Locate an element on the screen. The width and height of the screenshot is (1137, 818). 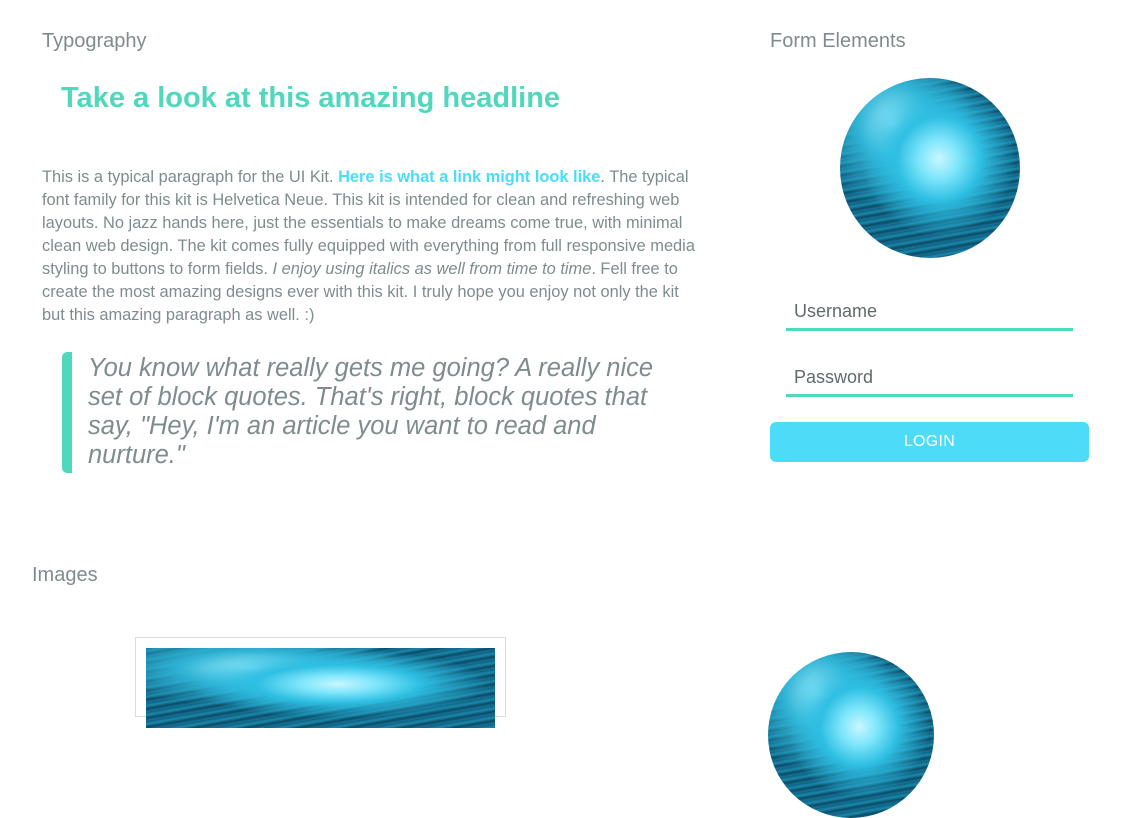
wave-photo is located at coordinates (320, 688).